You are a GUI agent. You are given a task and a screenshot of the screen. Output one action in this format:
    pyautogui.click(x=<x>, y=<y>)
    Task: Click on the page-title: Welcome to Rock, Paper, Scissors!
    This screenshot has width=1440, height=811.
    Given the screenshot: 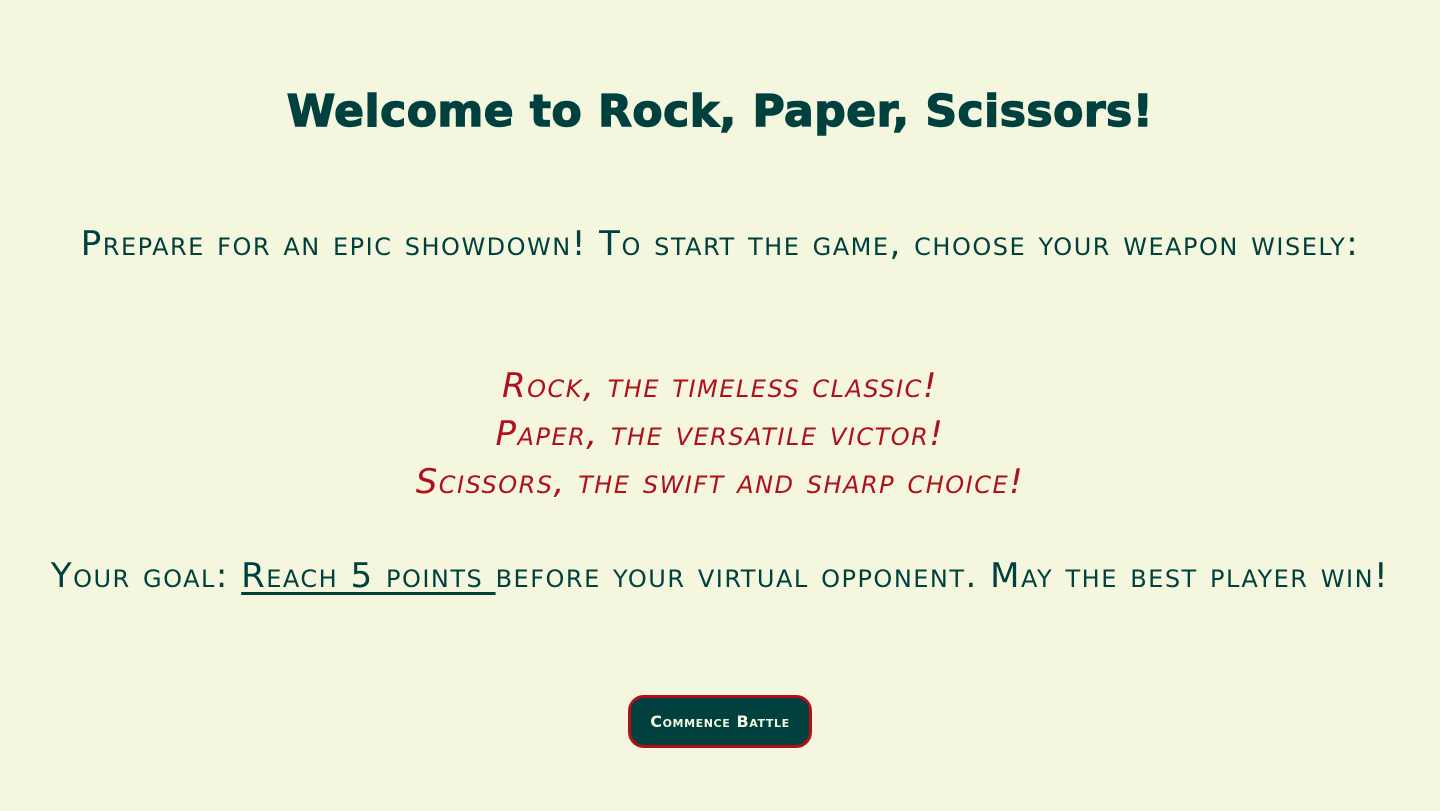 What is the action you would take?
    pyautogui.click(x=720, y=111)
    